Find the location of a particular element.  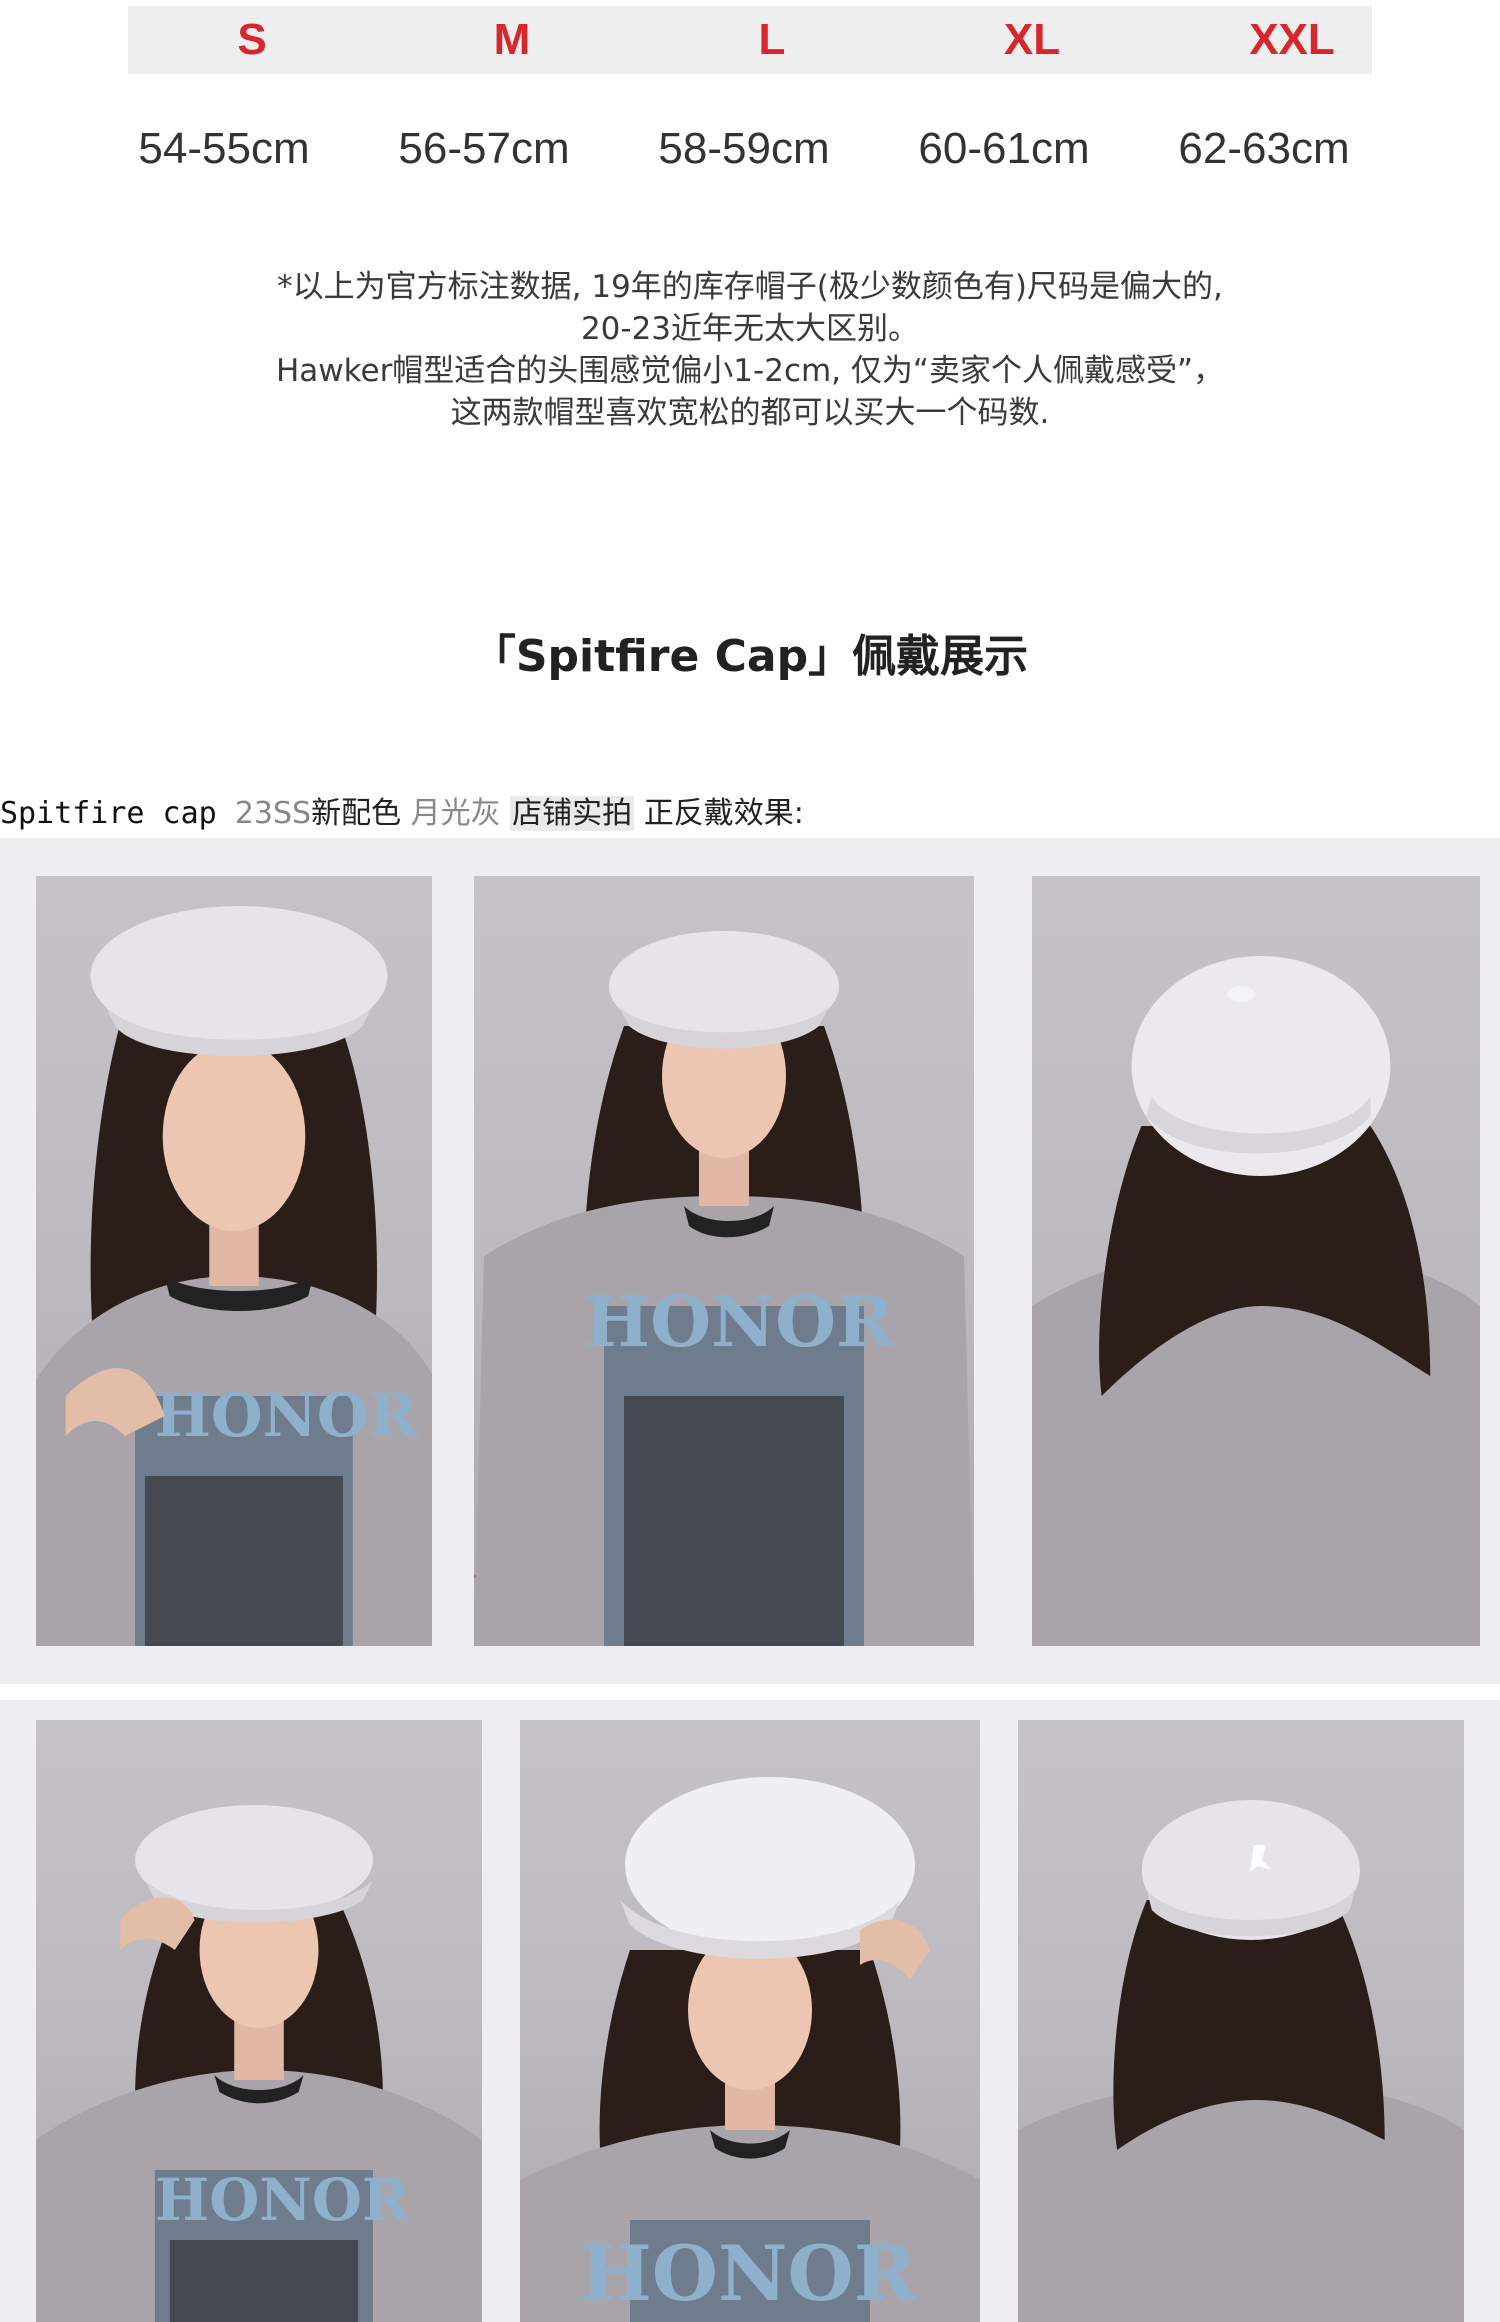

size-label-xxl: XXL is located at coordinates (1292, 39).